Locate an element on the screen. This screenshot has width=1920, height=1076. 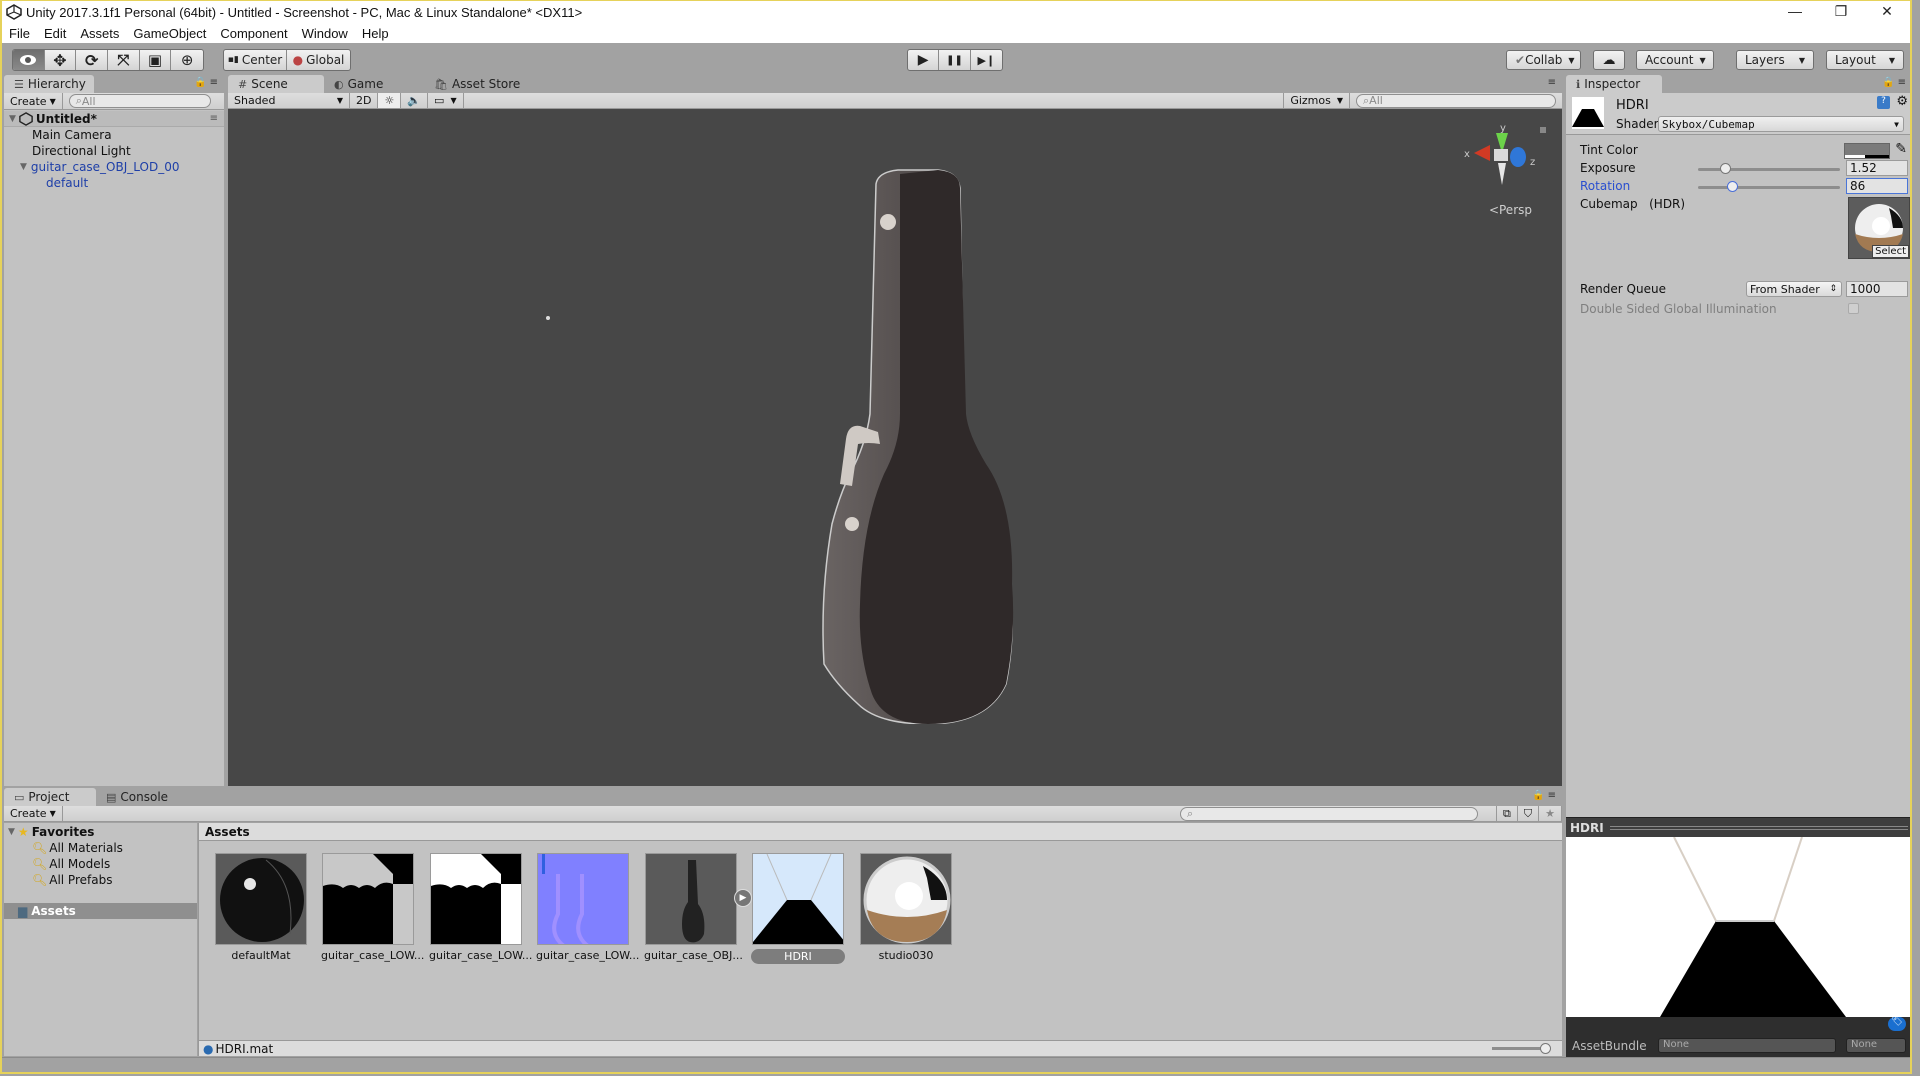
pivot-global-button: ● Global is located at coordinates (318, 60).